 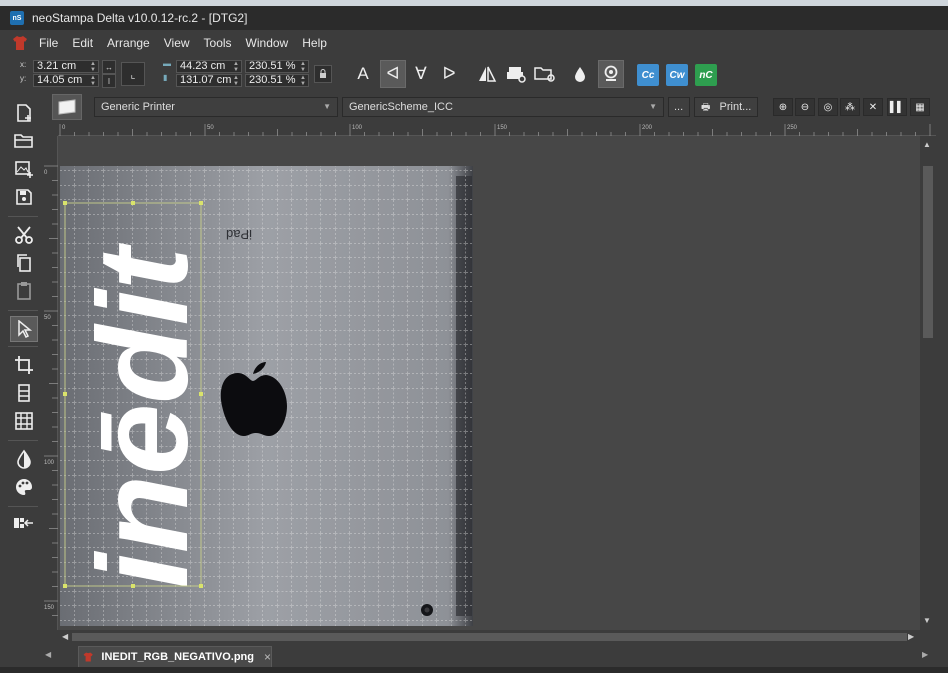 I want to click on app-logo: nS, so click(x=17, y=18).